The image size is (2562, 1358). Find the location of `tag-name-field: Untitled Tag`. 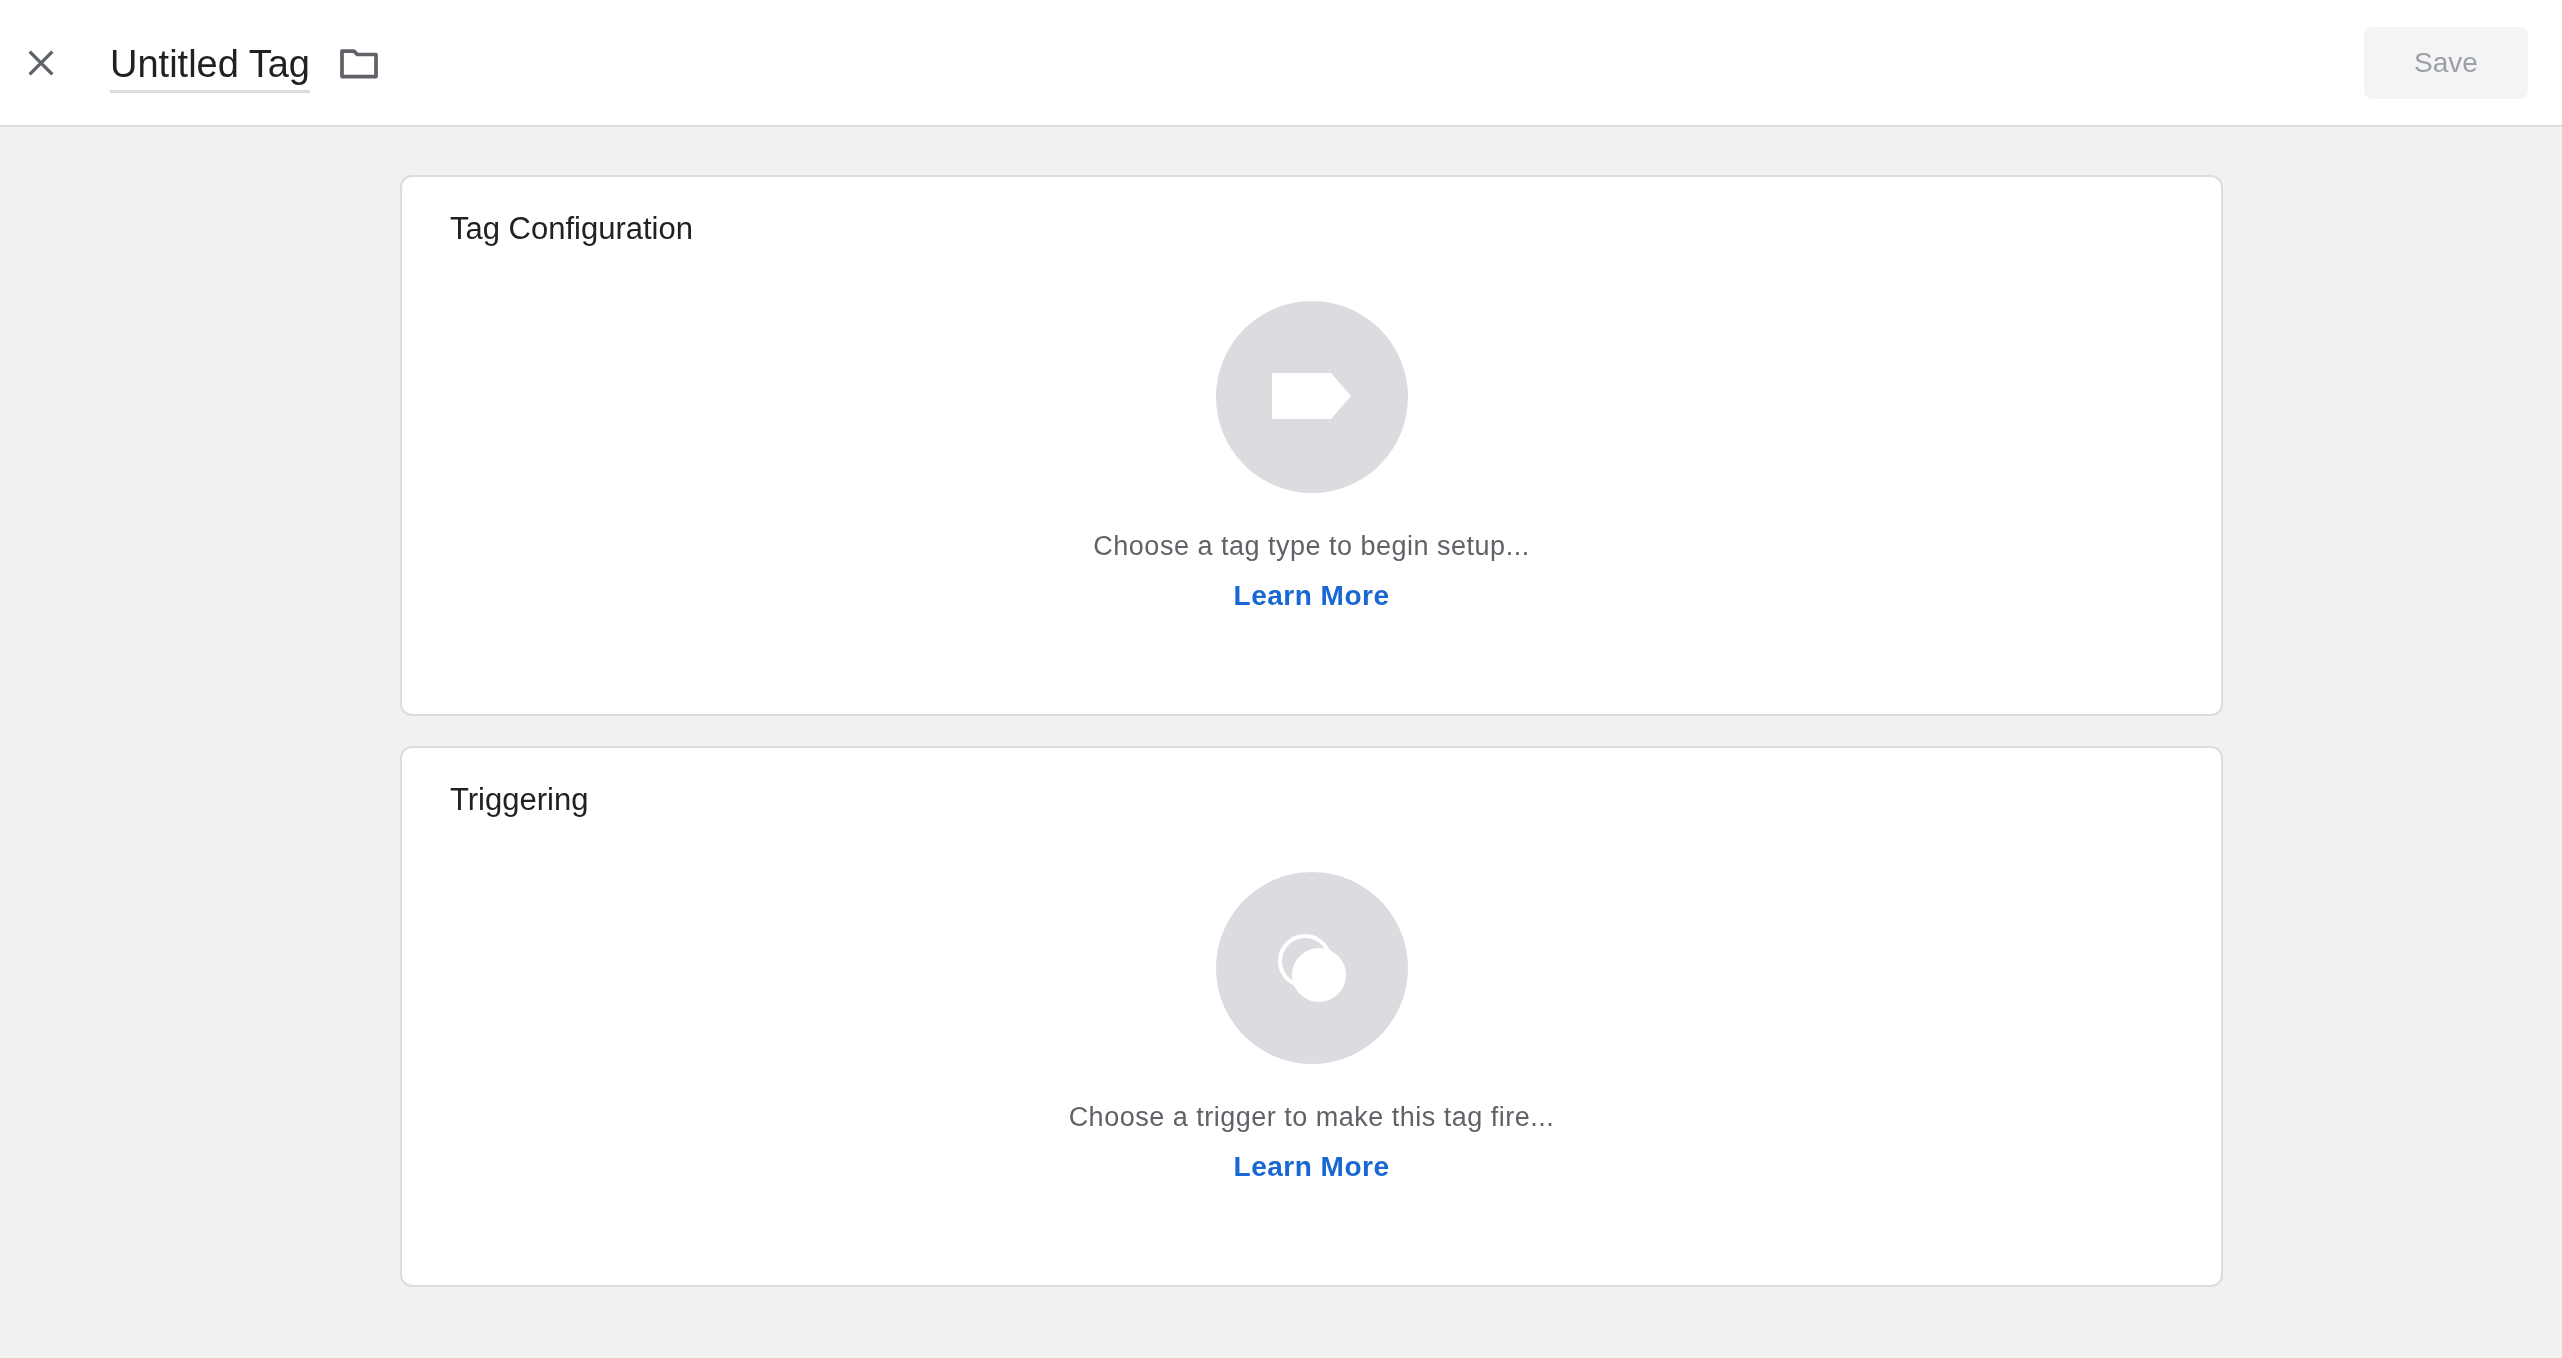

tag-name-field: Untitled Tag is located at coordinates (210, 67).